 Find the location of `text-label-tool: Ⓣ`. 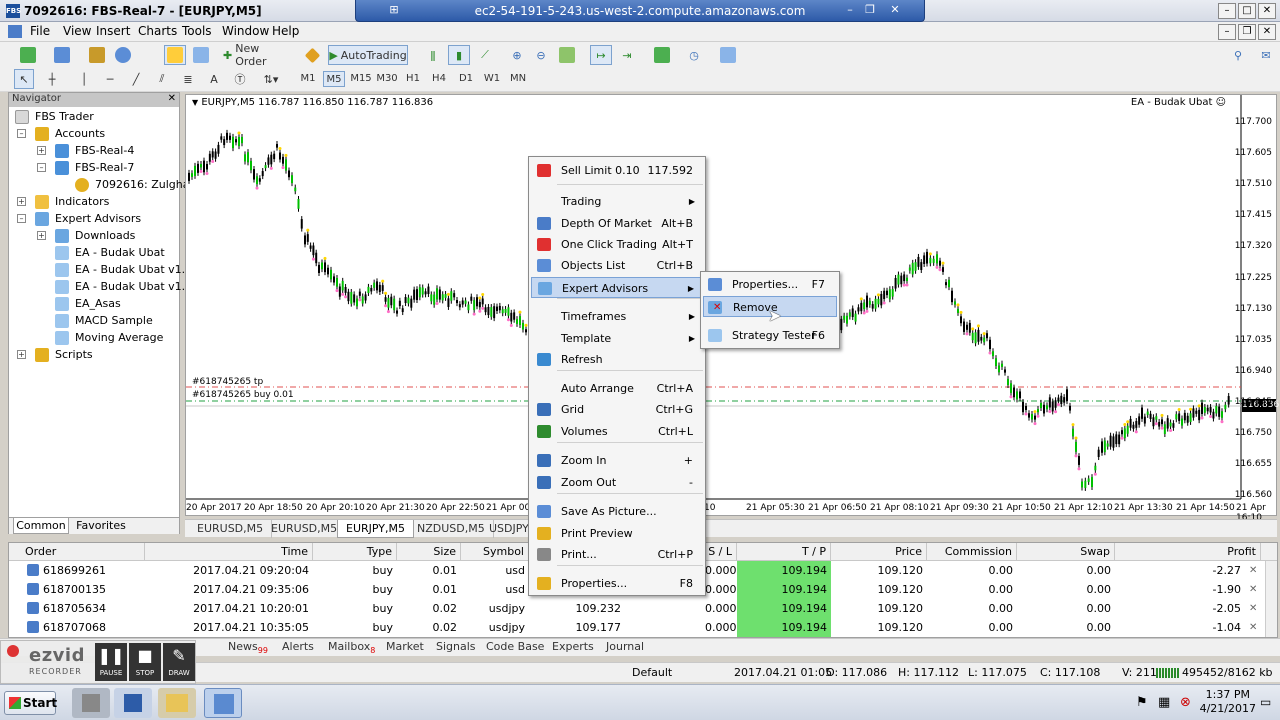

text-label-tool: Ⓣ is located at coordinates (240, 79).